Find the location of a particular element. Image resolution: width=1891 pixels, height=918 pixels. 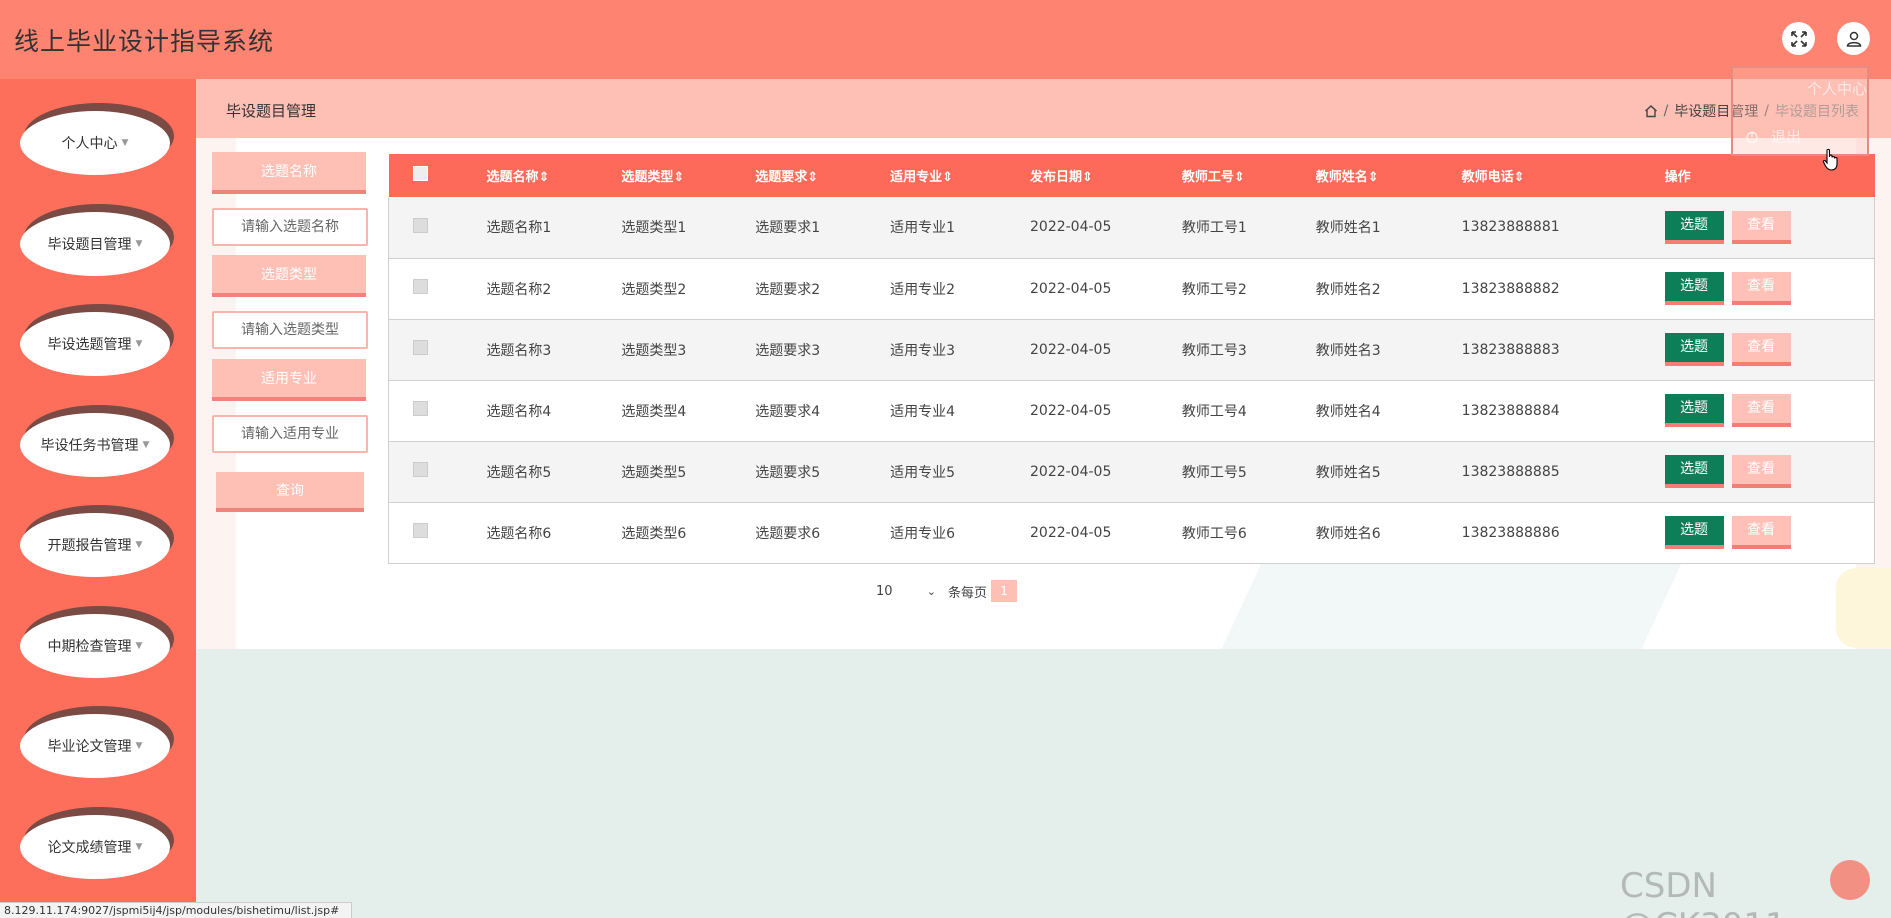

table-cell: 选题要求3 is located at coordinates (788, 350).